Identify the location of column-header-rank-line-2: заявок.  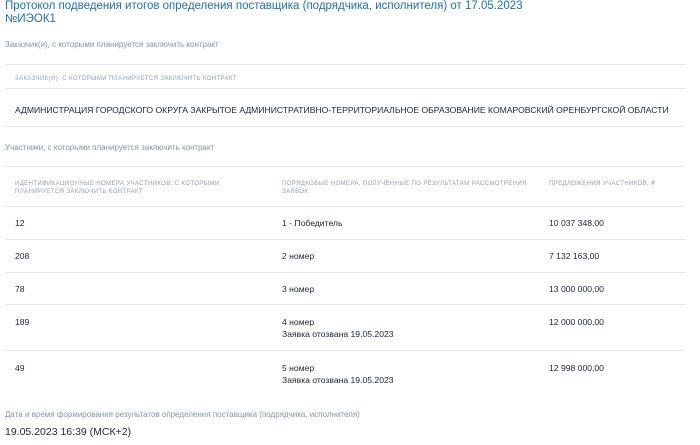
(295, 192).